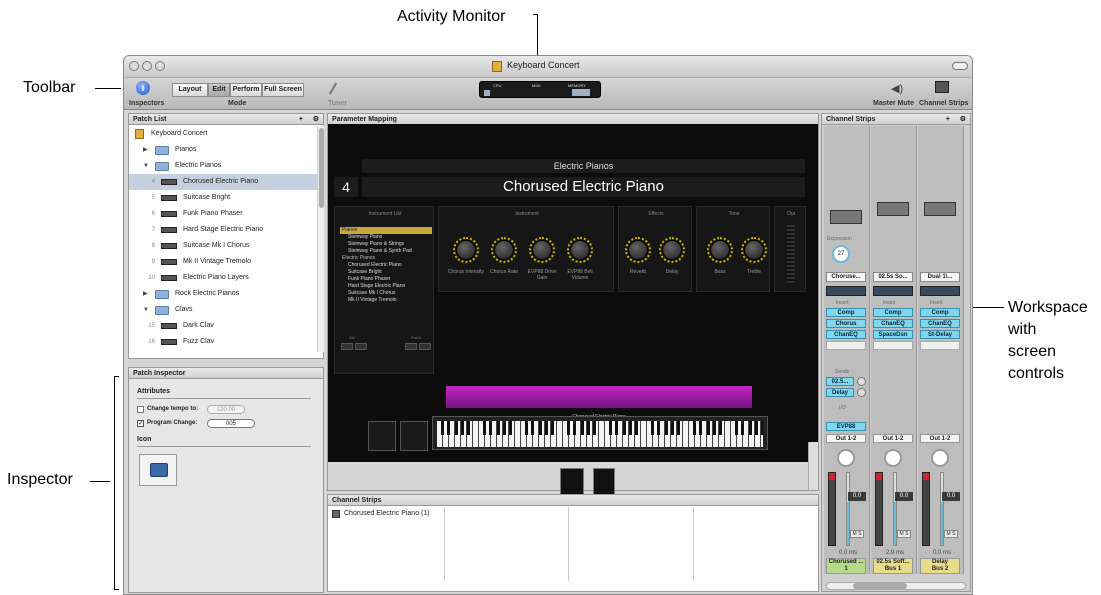  What do you see at coordinates (320, 239) in the screenshot?
I see `patch-list-scrollbar` at bounding box center [320, 239].